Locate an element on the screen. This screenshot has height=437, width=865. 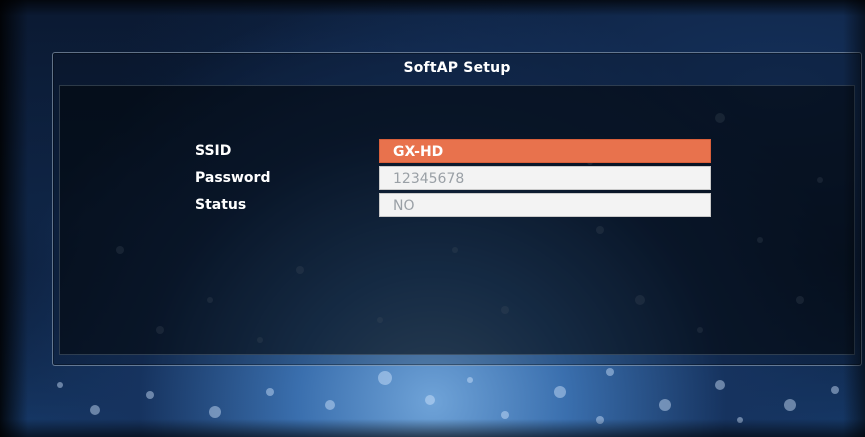
setting-row-password: Password 12345678 is located at coordinates (457, 178).